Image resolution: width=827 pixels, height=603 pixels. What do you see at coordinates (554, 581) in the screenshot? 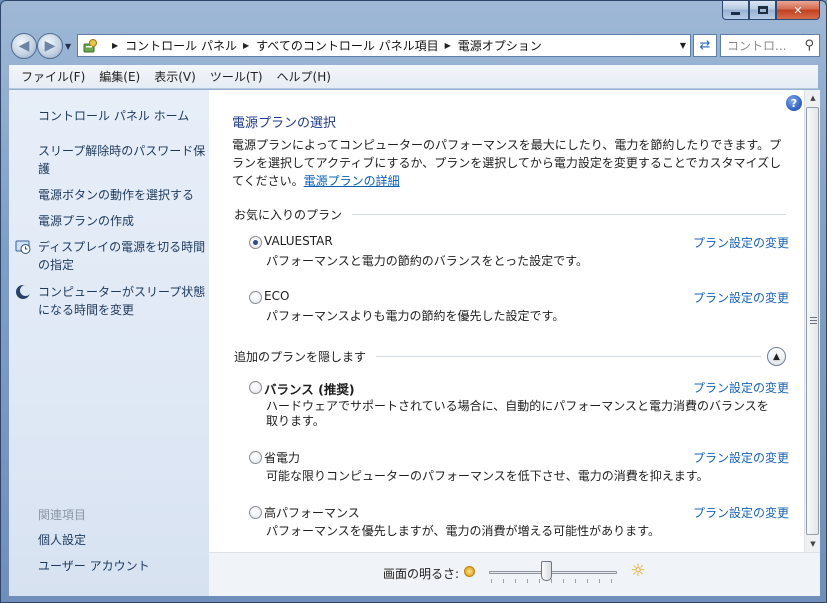
I see `slider-ticks` at bounding box center [554, 581].